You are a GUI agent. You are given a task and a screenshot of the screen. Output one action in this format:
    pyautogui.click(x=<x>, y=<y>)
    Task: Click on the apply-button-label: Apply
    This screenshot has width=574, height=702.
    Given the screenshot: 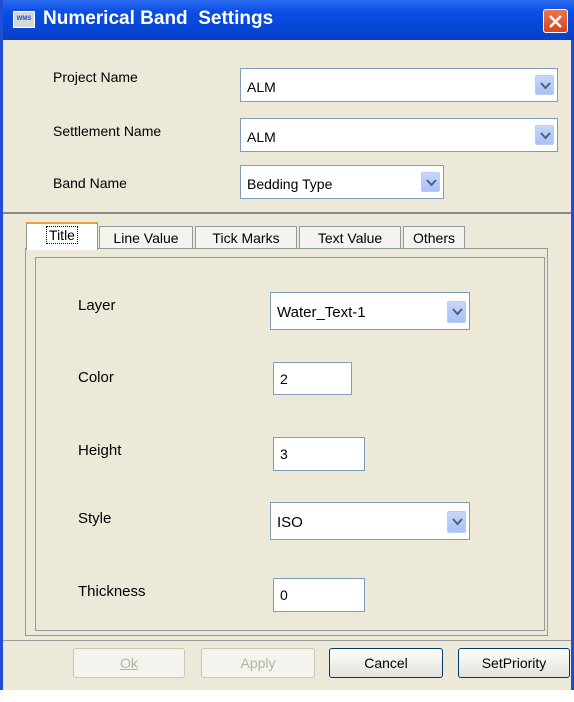 What is the action you would take?
    pyautogui.click(x=258, y=663)
    